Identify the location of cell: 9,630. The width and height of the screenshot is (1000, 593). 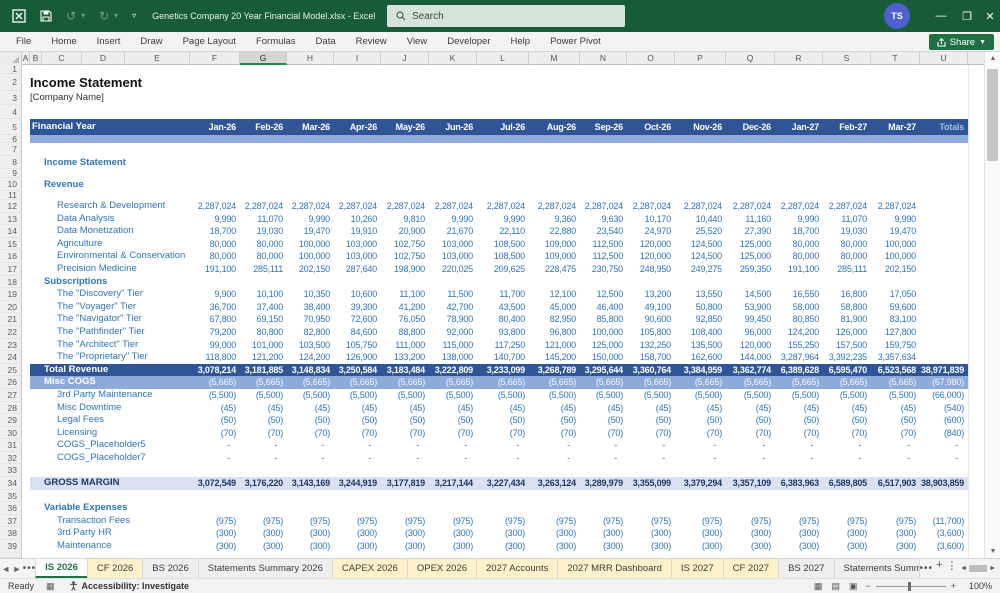
(603, 219).